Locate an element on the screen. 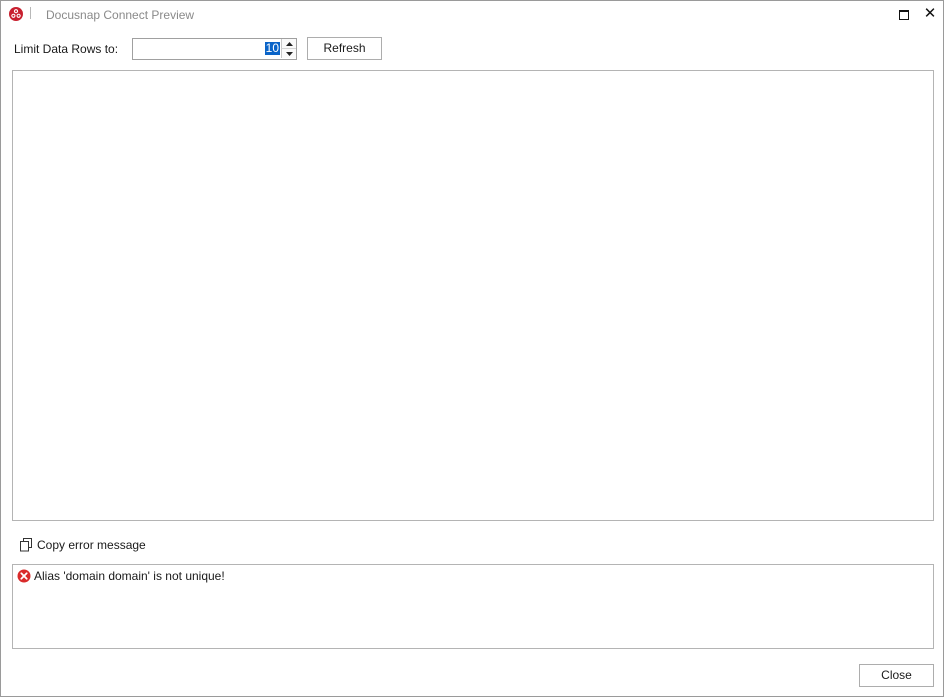 The width and height of the screenshot is (944, 697). copy-error-button: Copy error message is located at coordinates (82, 545).